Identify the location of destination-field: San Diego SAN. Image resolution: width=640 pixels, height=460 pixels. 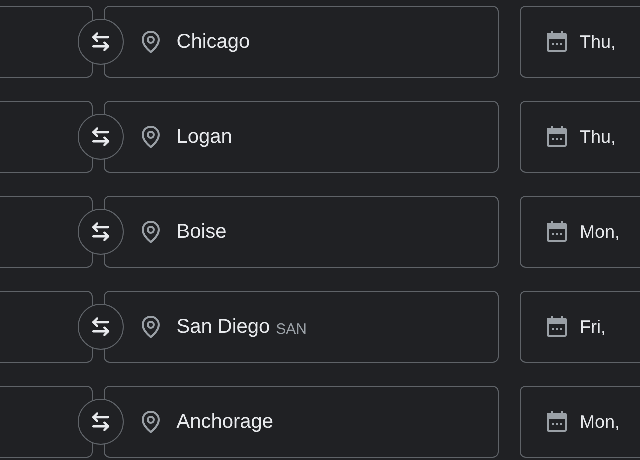
(301, 327).